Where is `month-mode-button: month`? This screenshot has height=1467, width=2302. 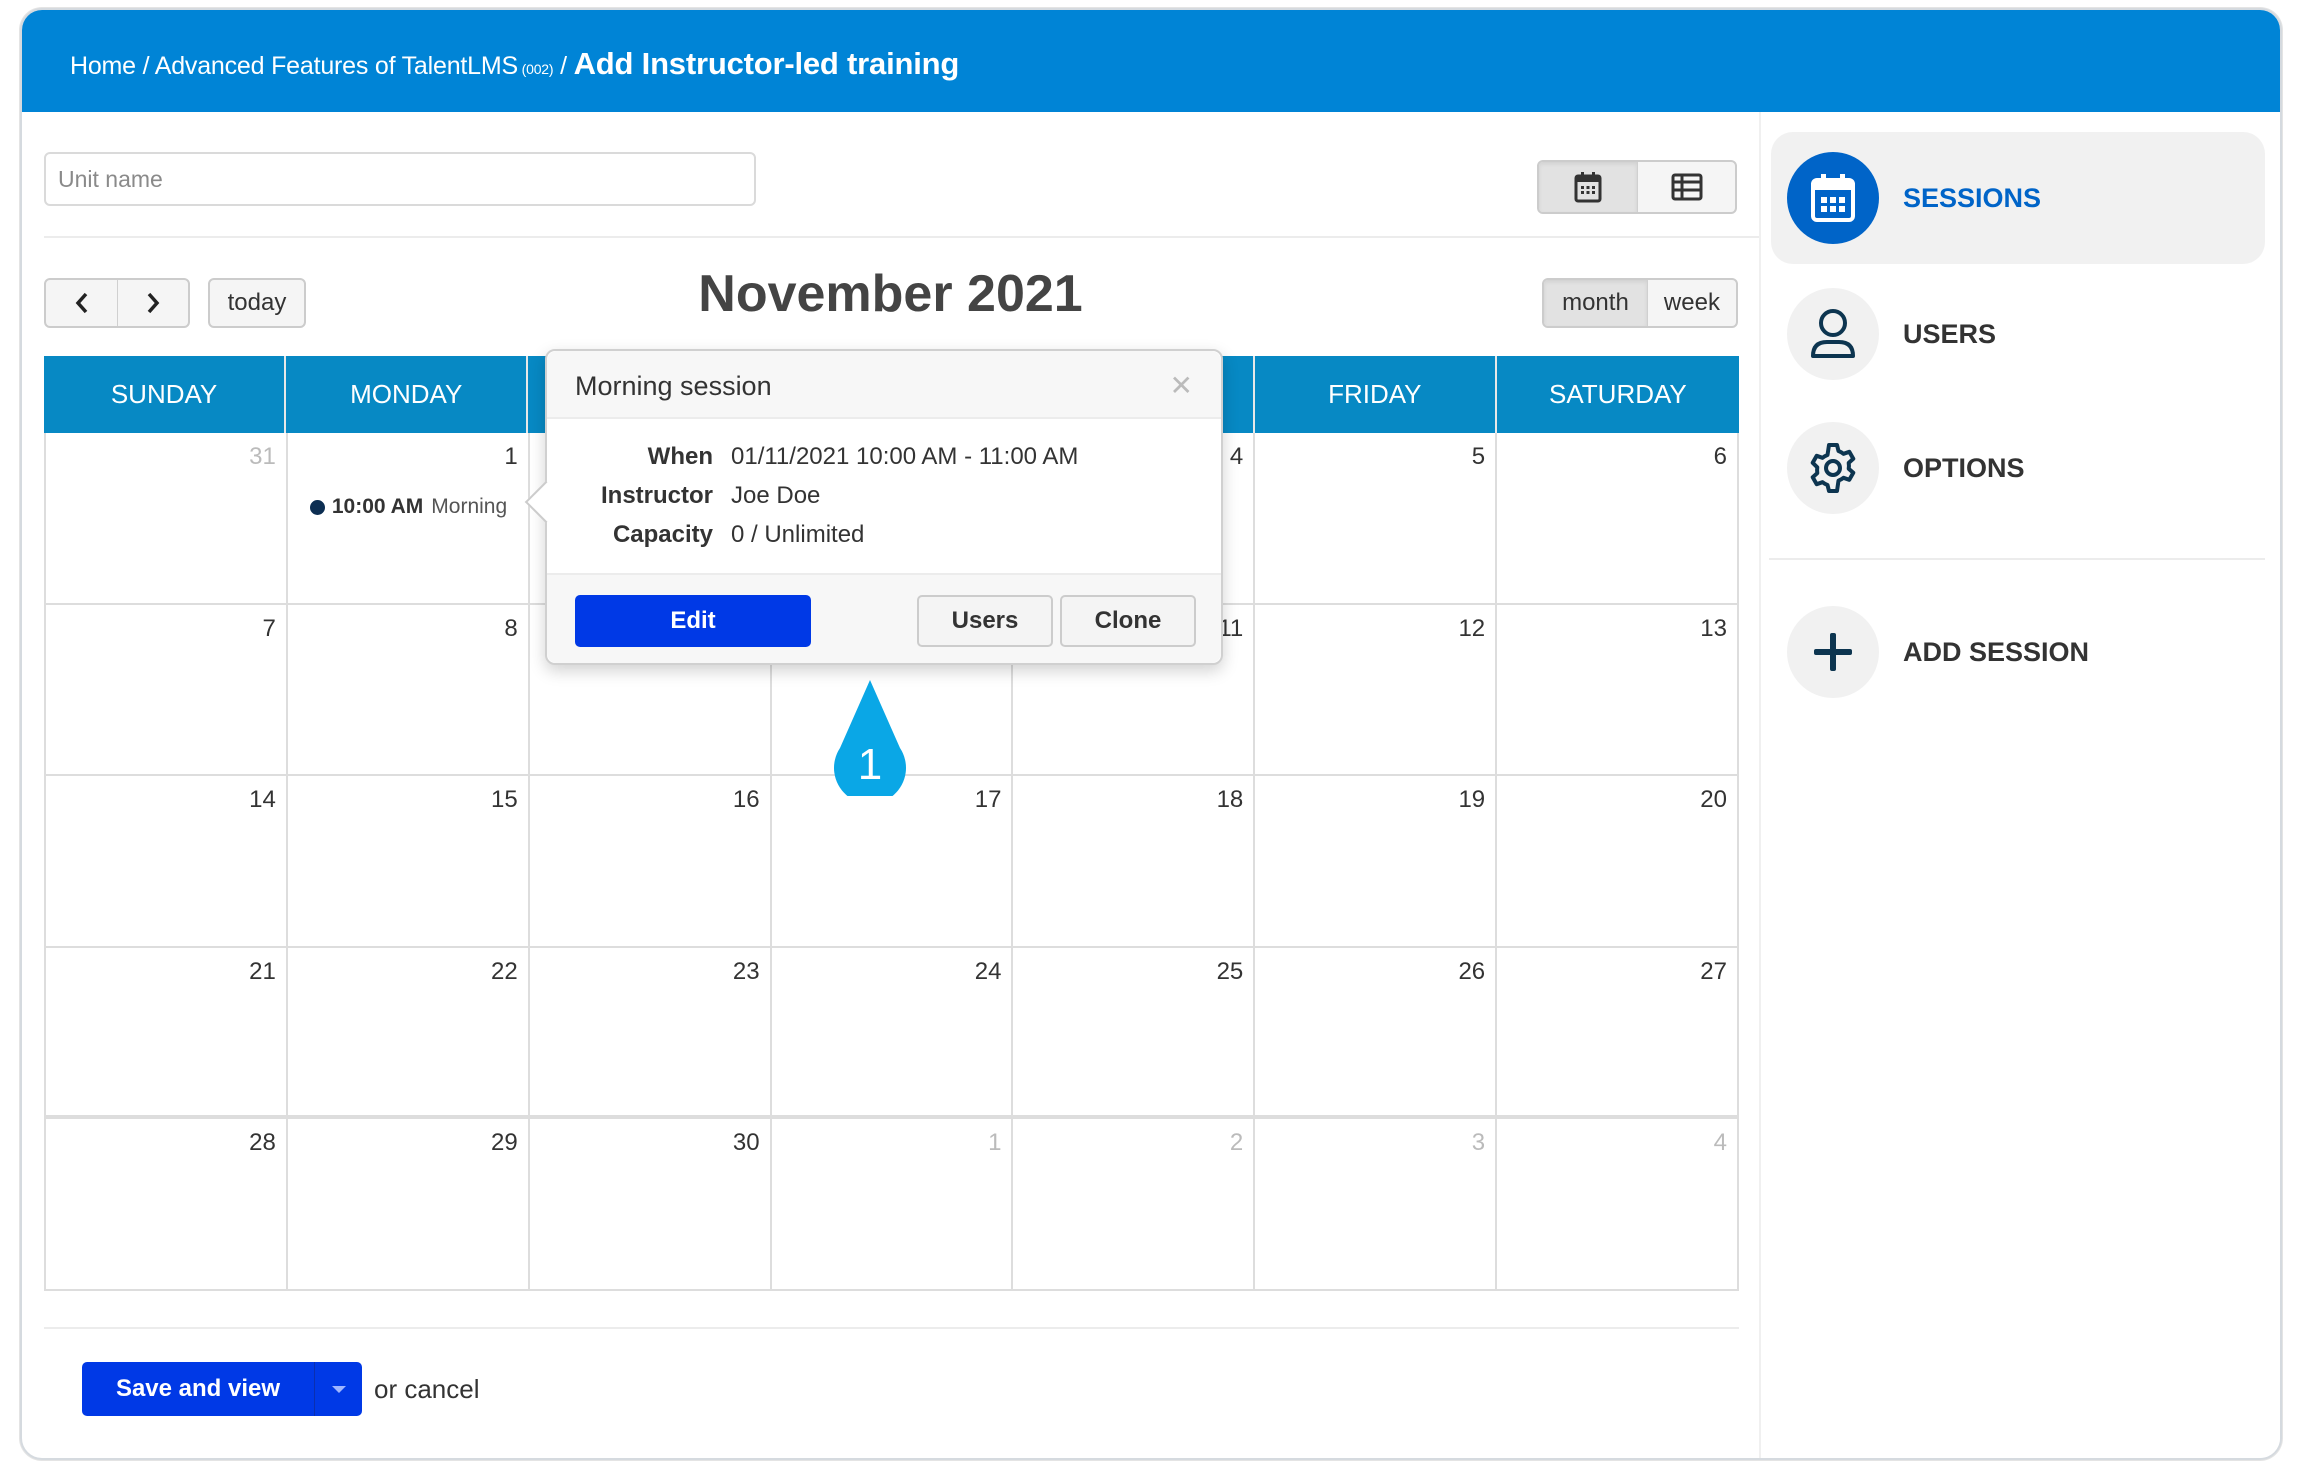 month-mode-button: month is located at coordinates (1595, 303).